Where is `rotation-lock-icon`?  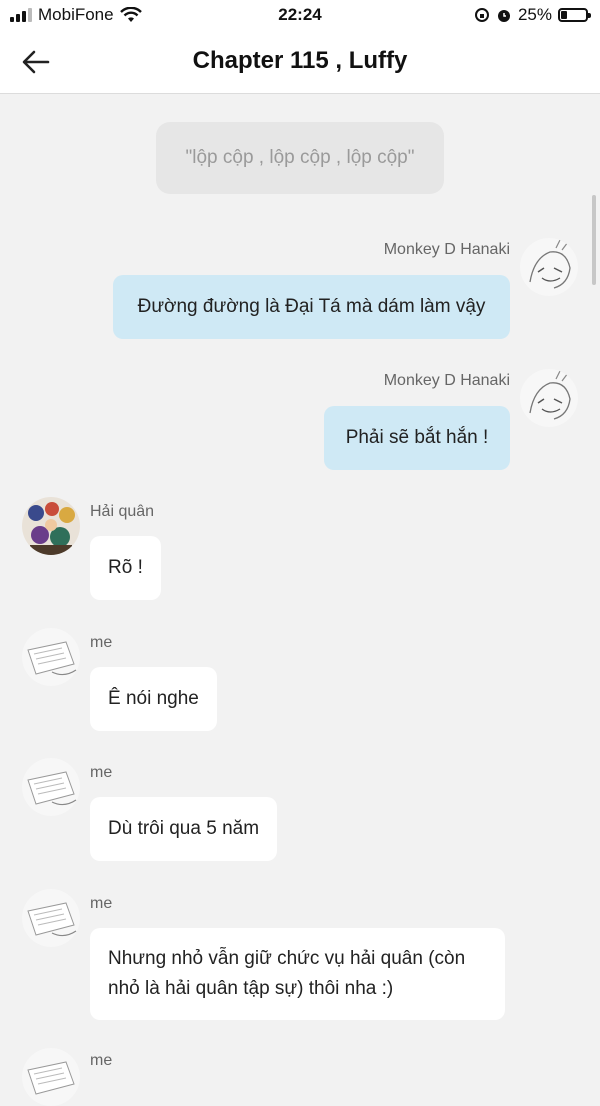
rotation-lock-icon is located at coordinates (481, 15).